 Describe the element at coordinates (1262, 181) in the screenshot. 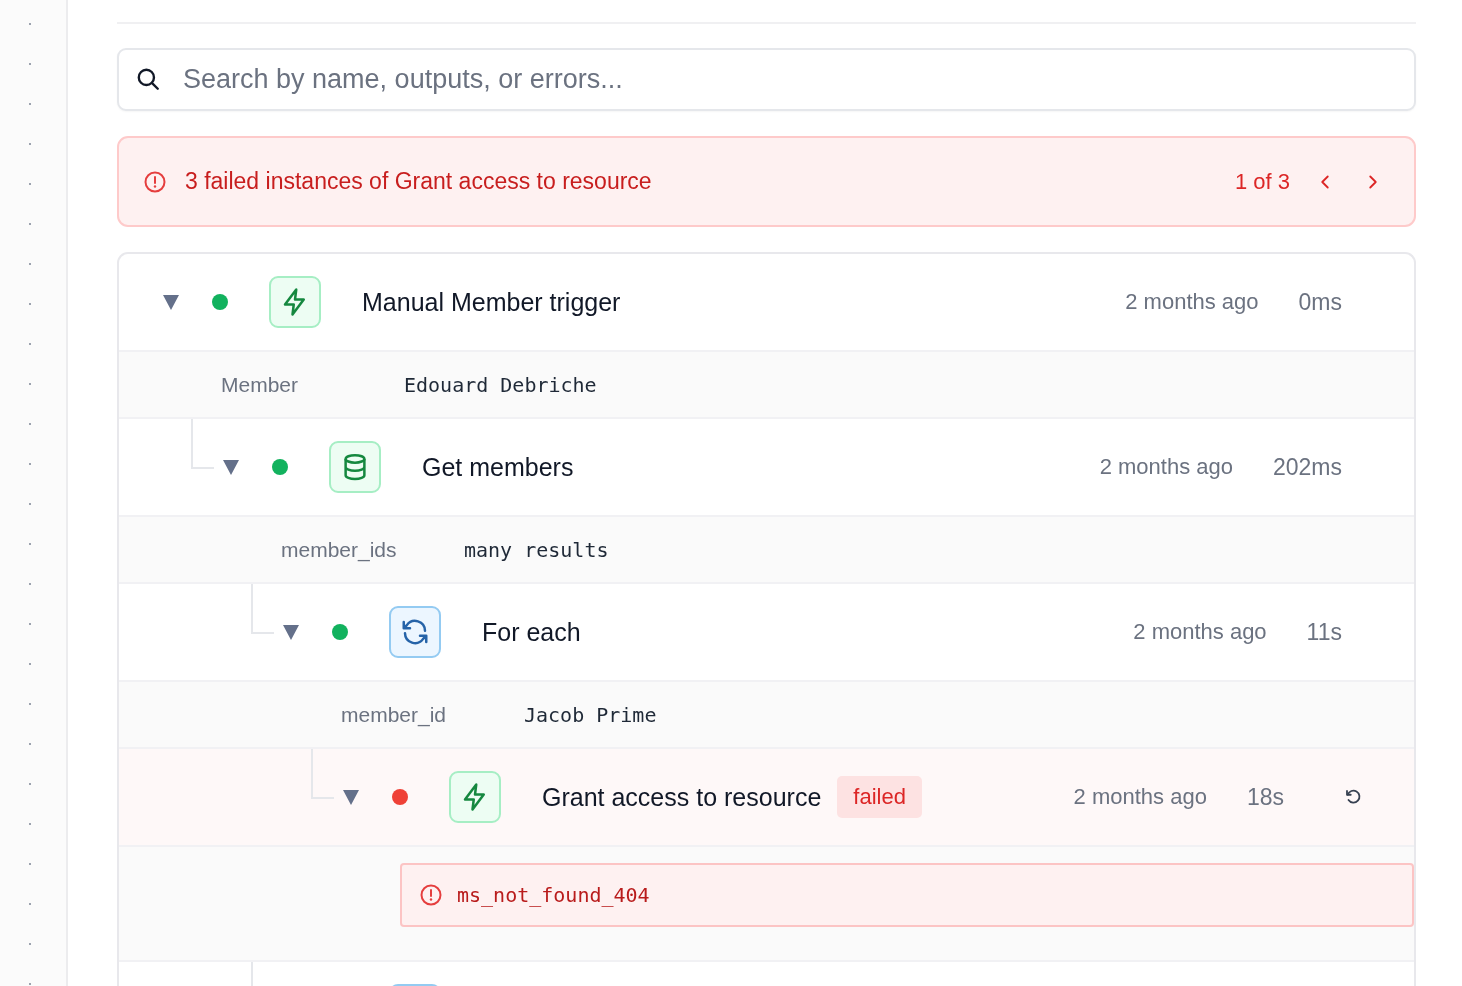

I see `pagination-count: 1 of 3` at that location.